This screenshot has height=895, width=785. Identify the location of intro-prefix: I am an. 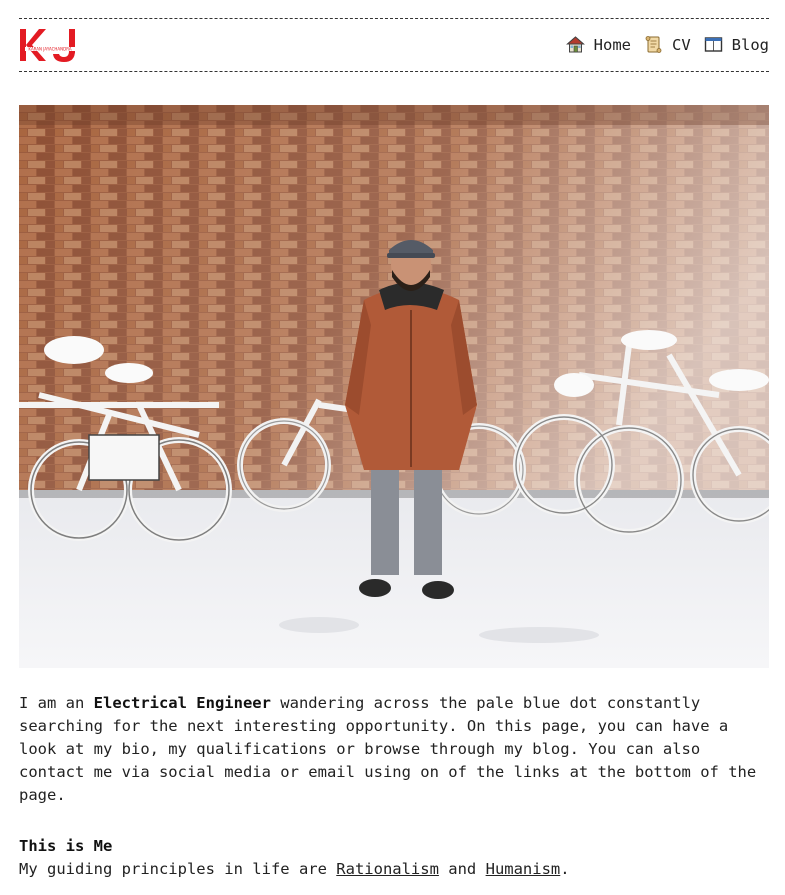
(56, 703).